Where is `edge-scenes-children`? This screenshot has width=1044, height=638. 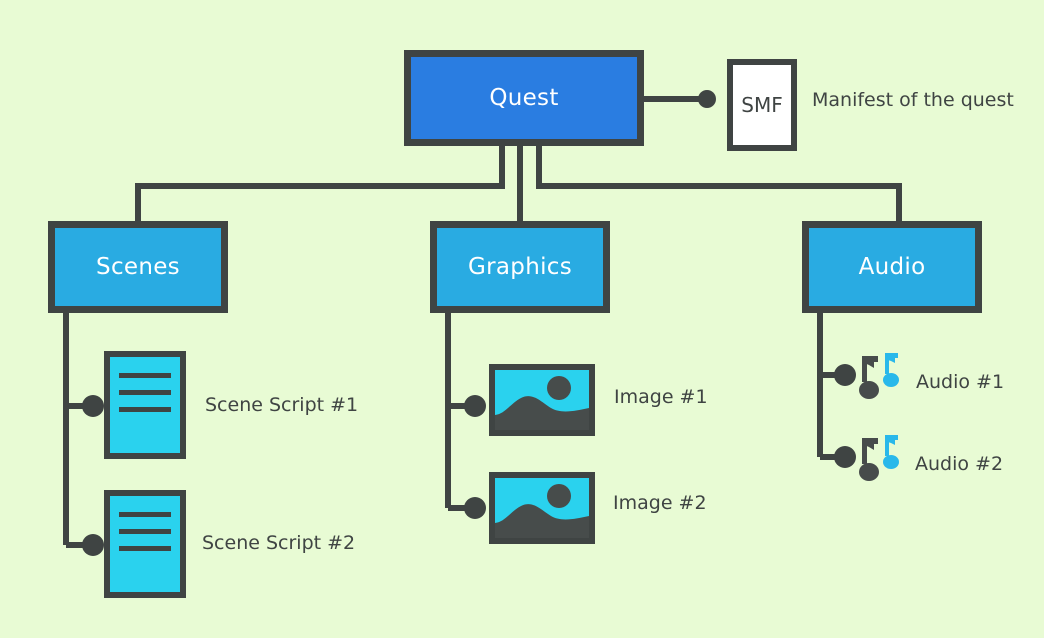 edge-scenes-children is located at coordinates (77, 430).